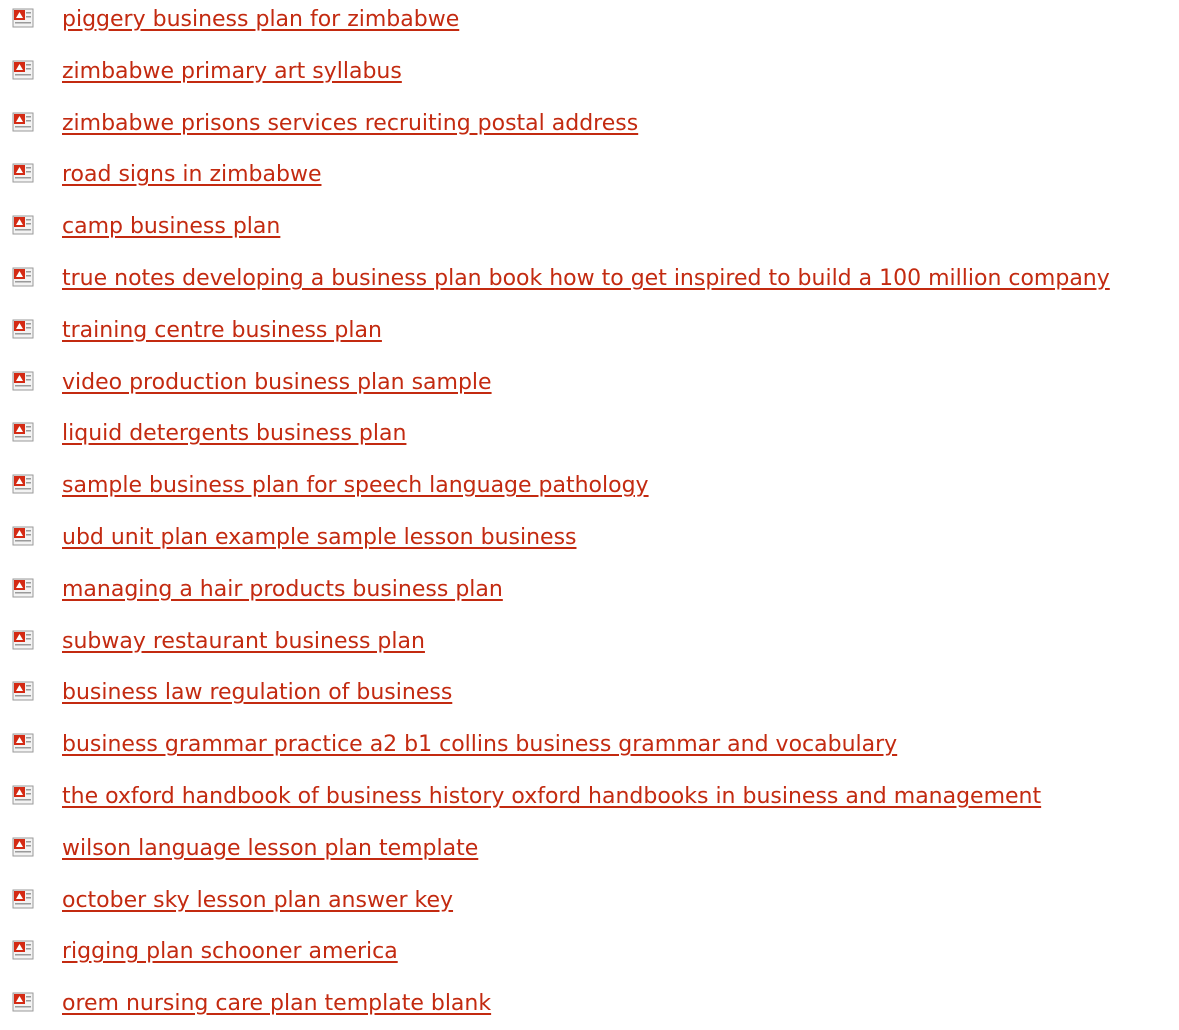 The image size is (1179, 1030). I want to click on document-link: liquid detergents business plan, so click(234, 434).